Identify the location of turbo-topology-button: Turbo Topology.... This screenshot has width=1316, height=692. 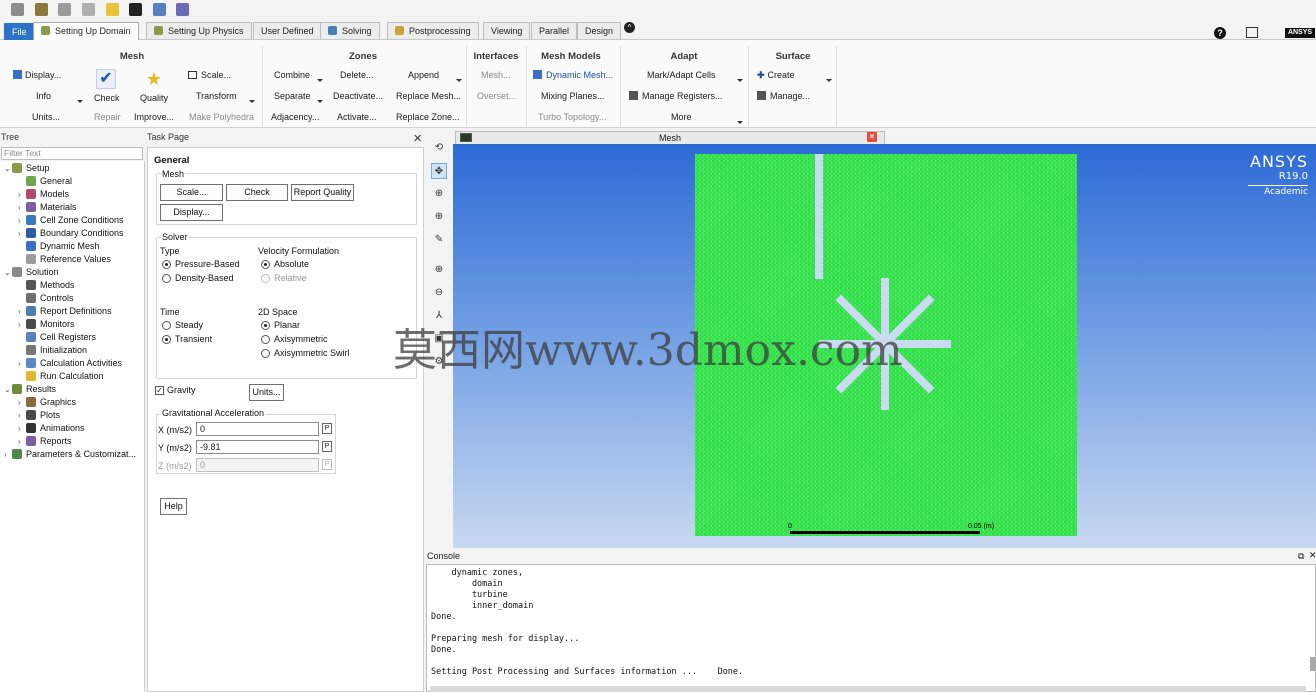
(572, 117).